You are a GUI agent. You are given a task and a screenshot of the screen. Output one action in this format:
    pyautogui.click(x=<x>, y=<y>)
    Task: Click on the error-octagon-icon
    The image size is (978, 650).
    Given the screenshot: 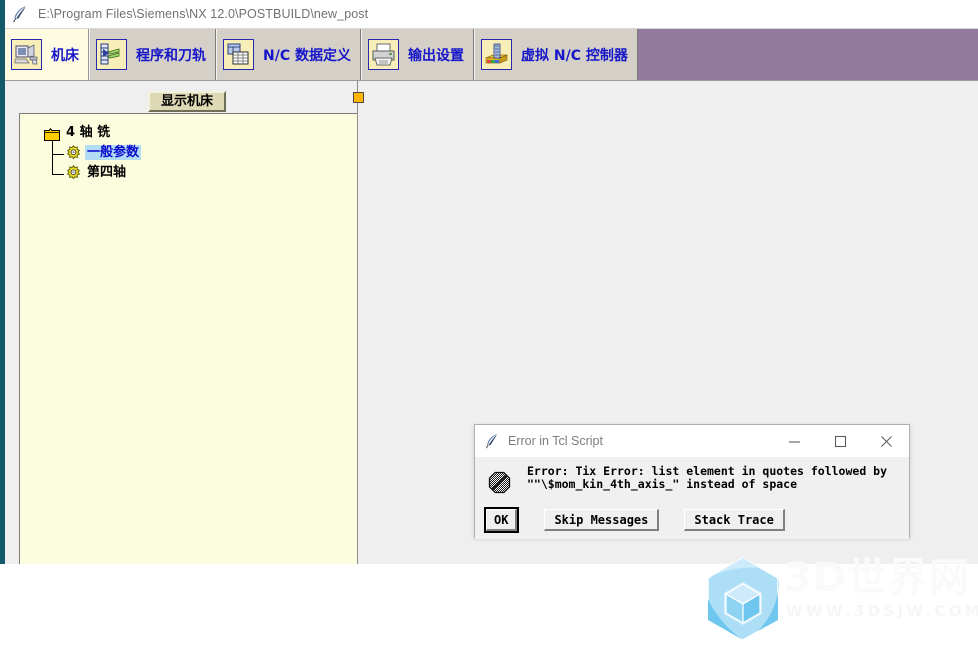 What is the action you would take?
    pyautogui.click(x=499, y=482)
    